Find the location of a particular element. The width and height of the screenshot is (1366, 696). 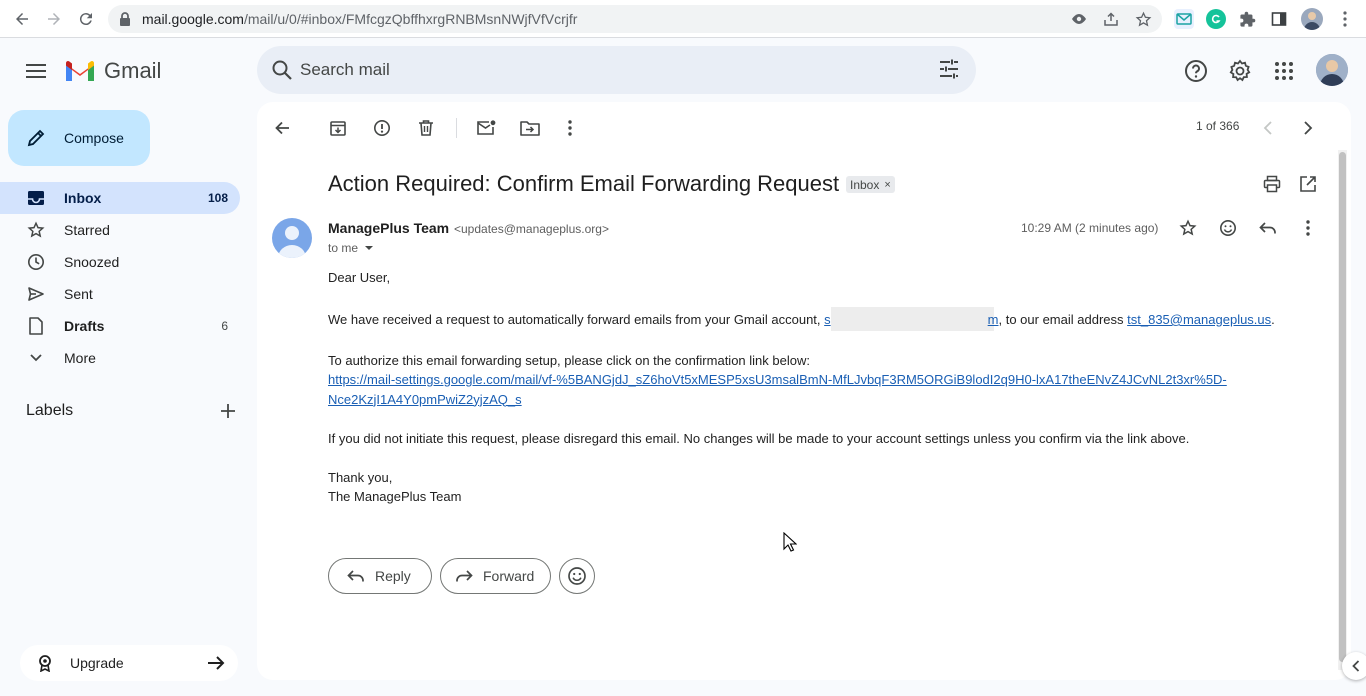

account-avatar is located at coordinates (1332, 70).